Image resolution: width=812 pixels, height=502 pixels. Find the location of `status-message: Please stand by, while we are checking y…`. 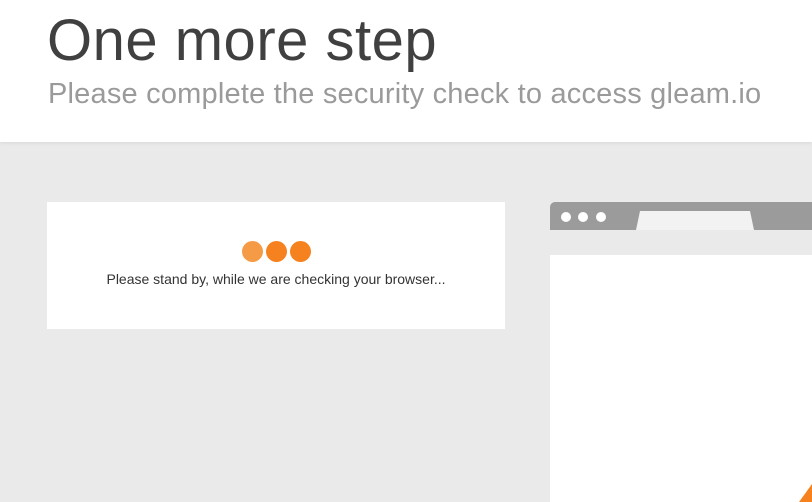

status-message: Please stand by, while we are checking y… is located at coordinates (276, 279).